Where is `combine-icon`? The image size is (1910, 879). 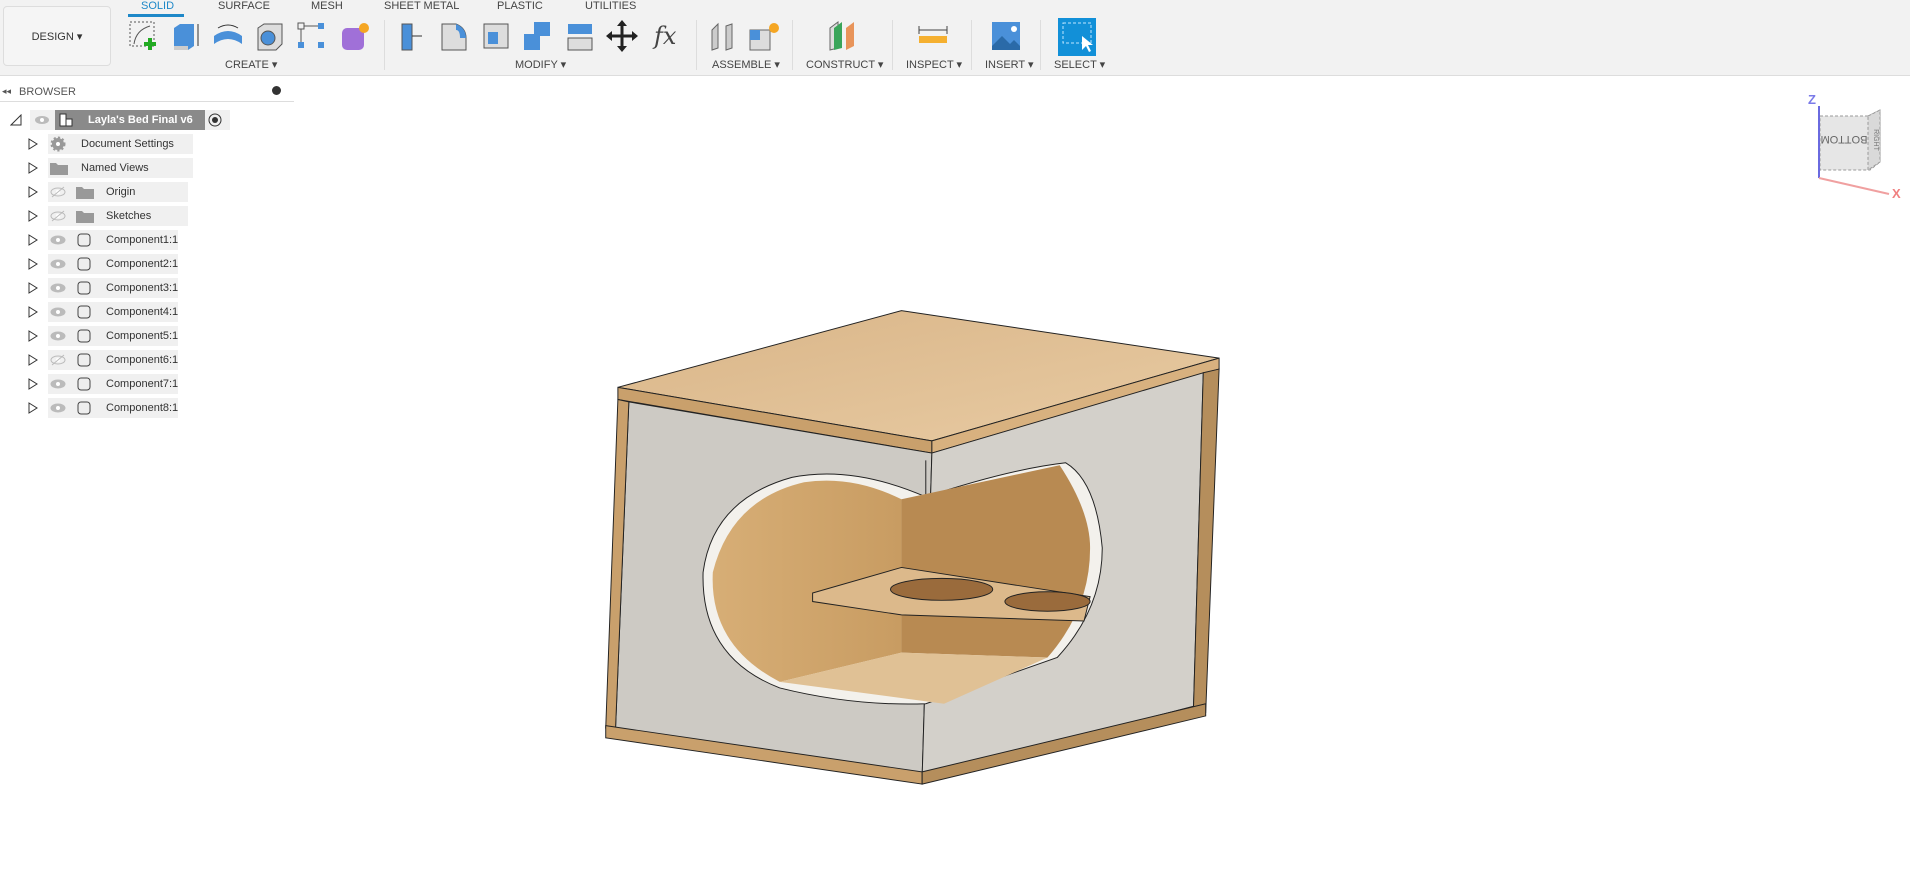
combine-icon is located at coordinates (538, 36).